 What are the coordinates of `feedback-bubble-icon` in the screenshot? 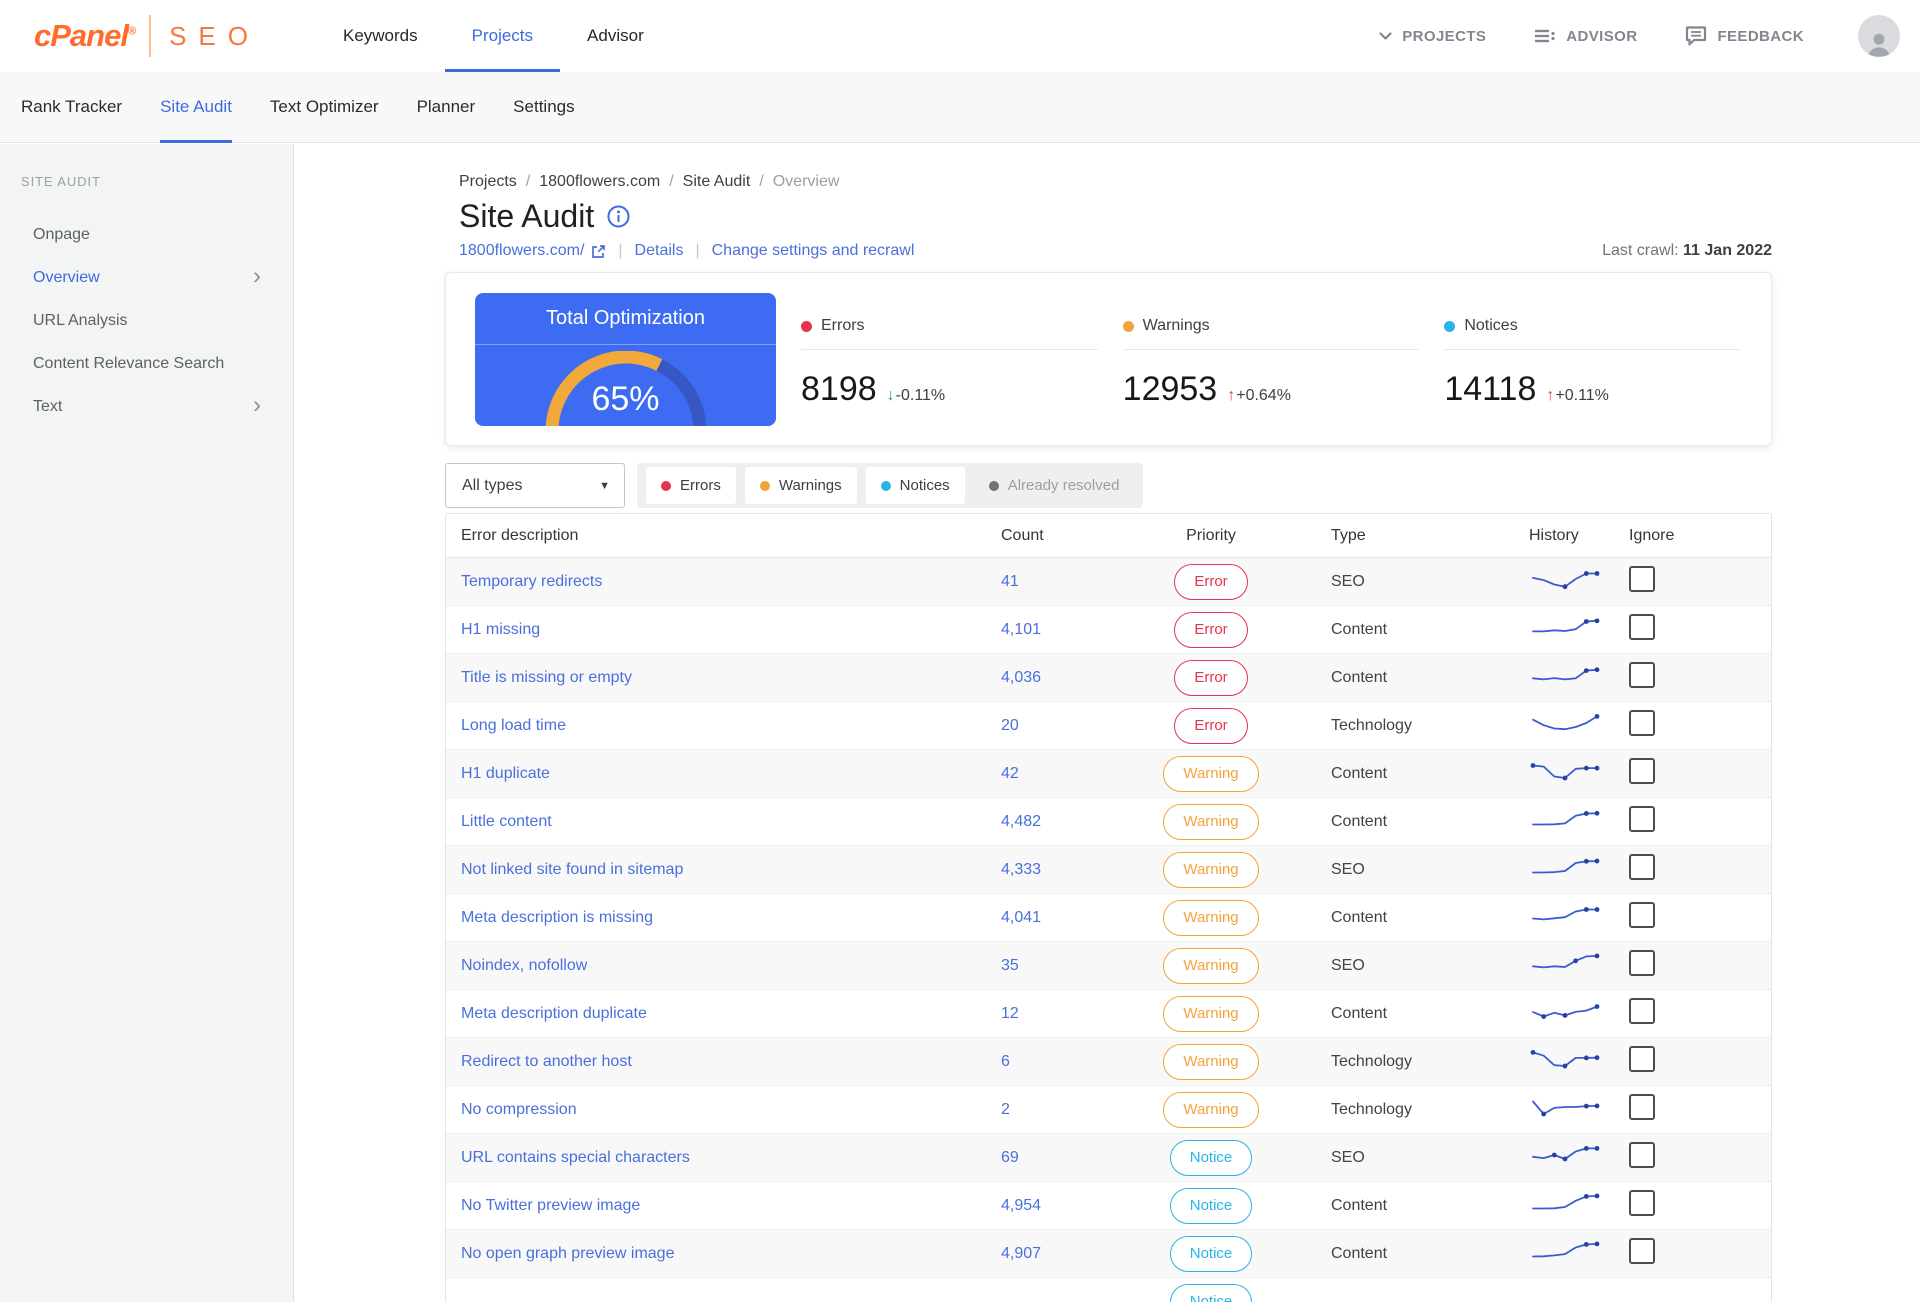 It's located at (1696, 36).